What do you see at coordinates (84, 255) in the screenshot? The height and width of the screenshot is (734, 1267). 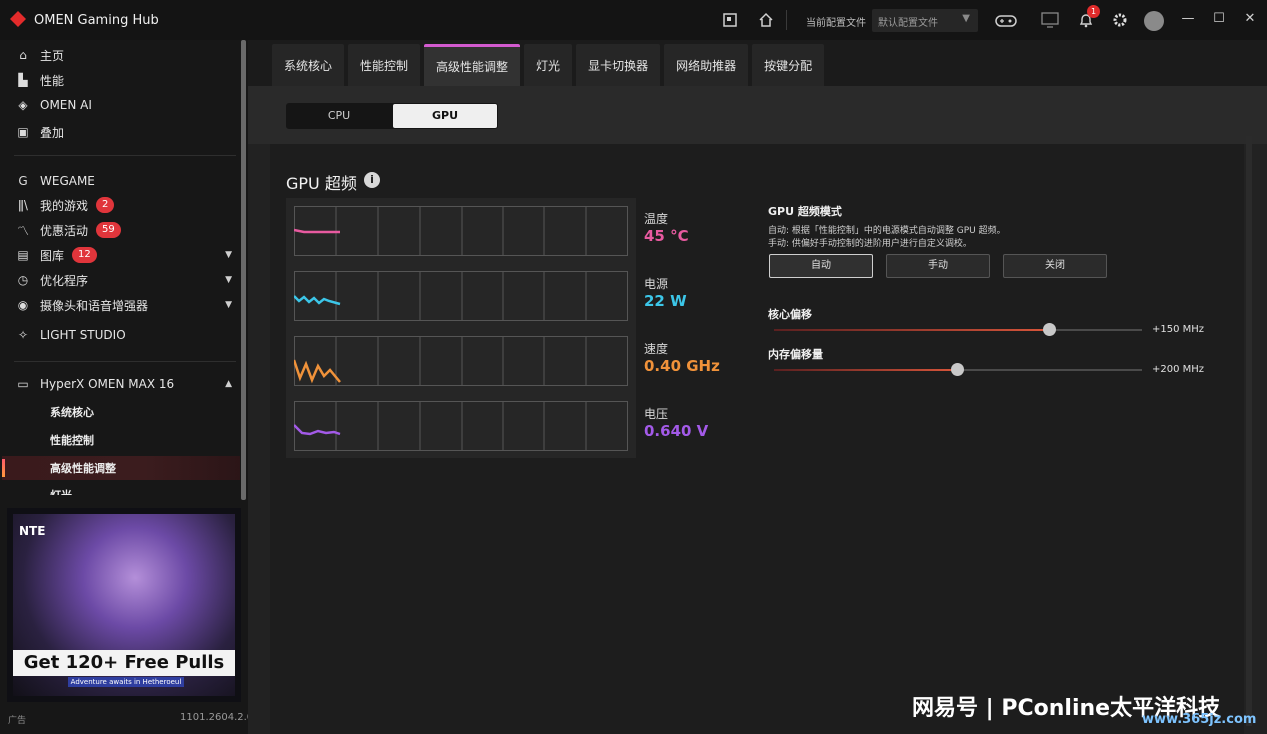 I see `count-badge: 12` at bounding box center [84, 255].